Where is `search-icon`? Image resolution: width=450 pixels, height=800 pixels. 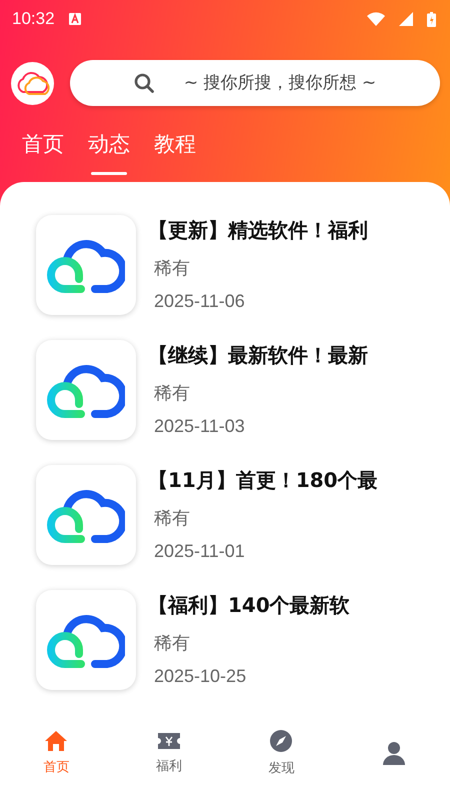 search-icon is located at coordinates (144, 83).